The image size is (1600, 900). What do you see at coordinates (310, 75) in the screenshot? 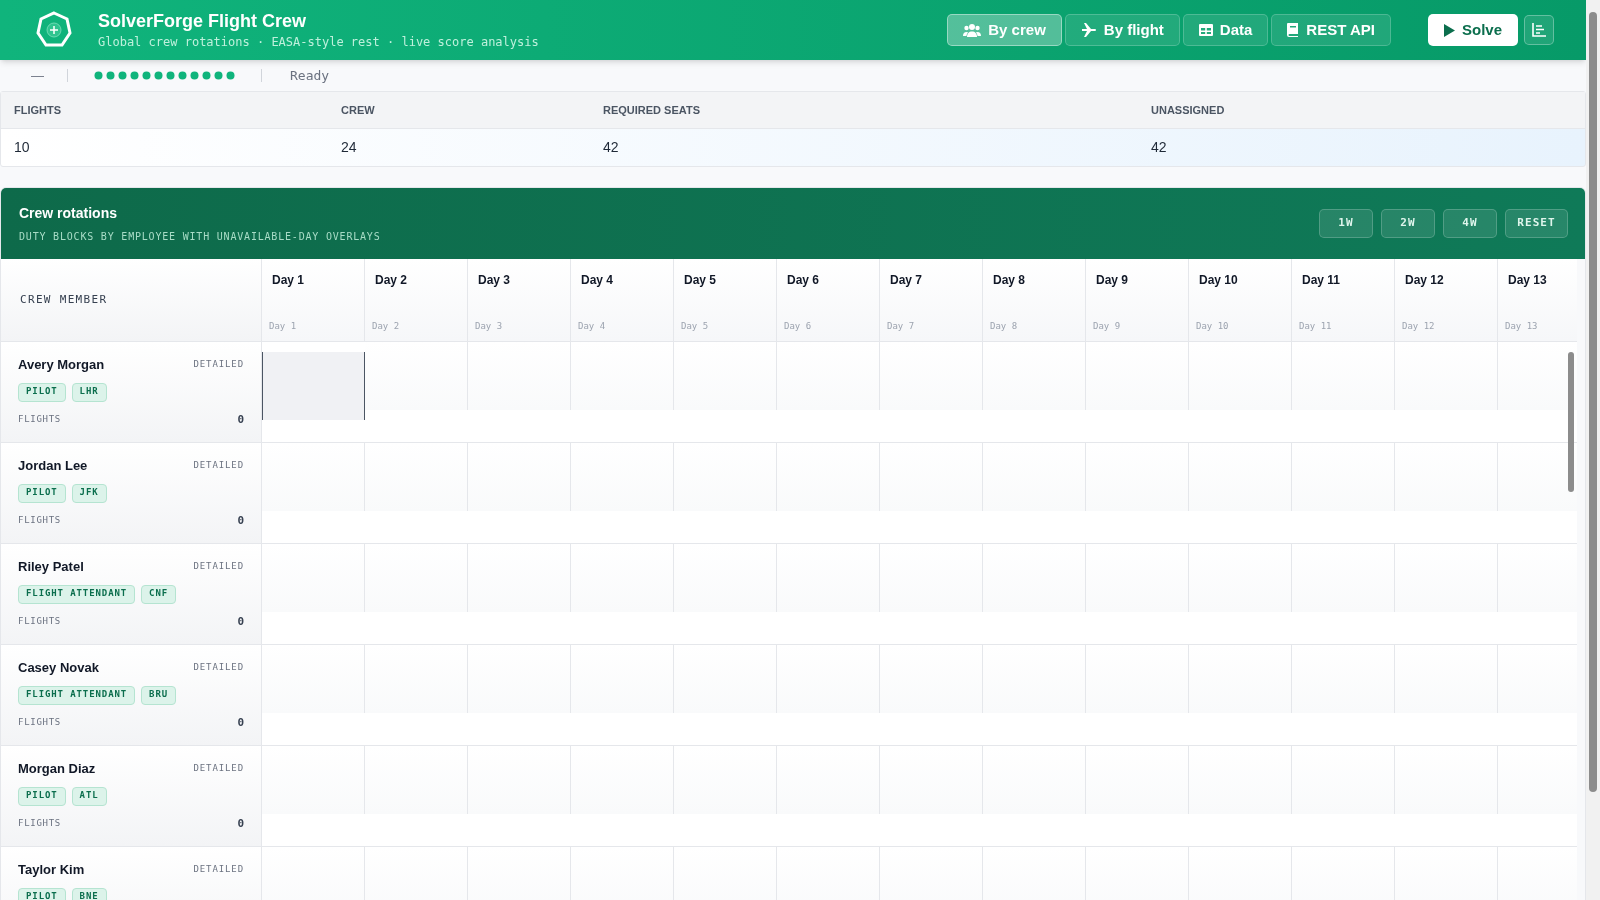
I see `status-text: Ready` at bounding box center [310, 75].